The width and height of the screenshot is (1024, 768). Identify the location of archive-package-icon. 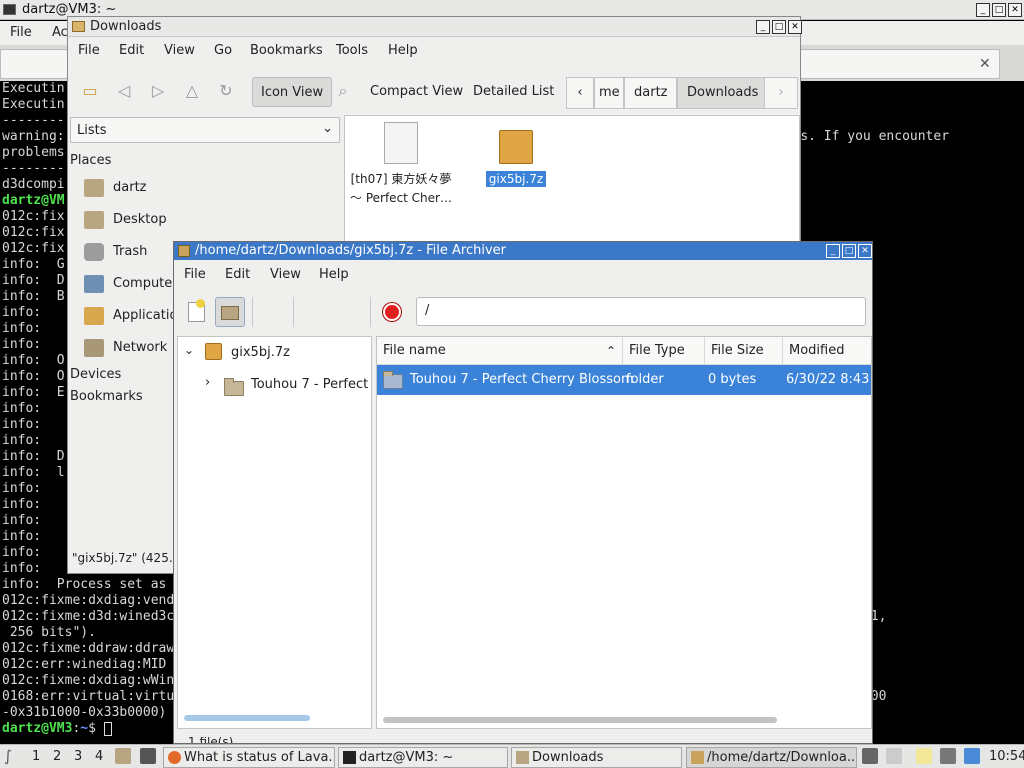
(516, 143).